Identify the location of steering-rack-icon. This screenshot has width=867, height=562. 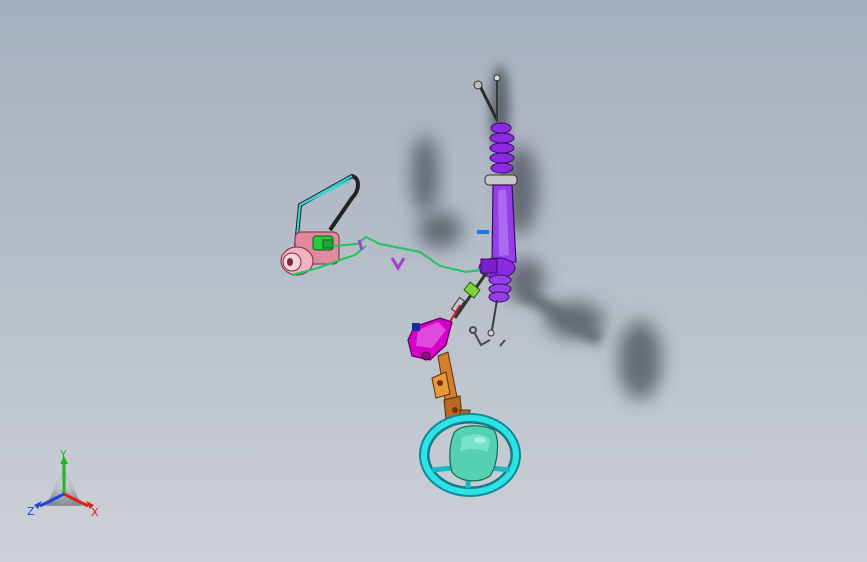
(495, 205).